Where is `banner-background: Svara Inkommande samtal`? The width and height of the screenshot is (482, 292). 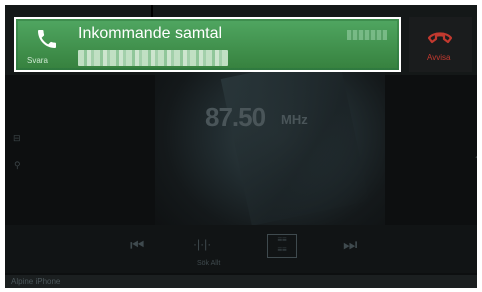 banner-background: Svara Inkommande samtal is located at coordinates (207, 44).